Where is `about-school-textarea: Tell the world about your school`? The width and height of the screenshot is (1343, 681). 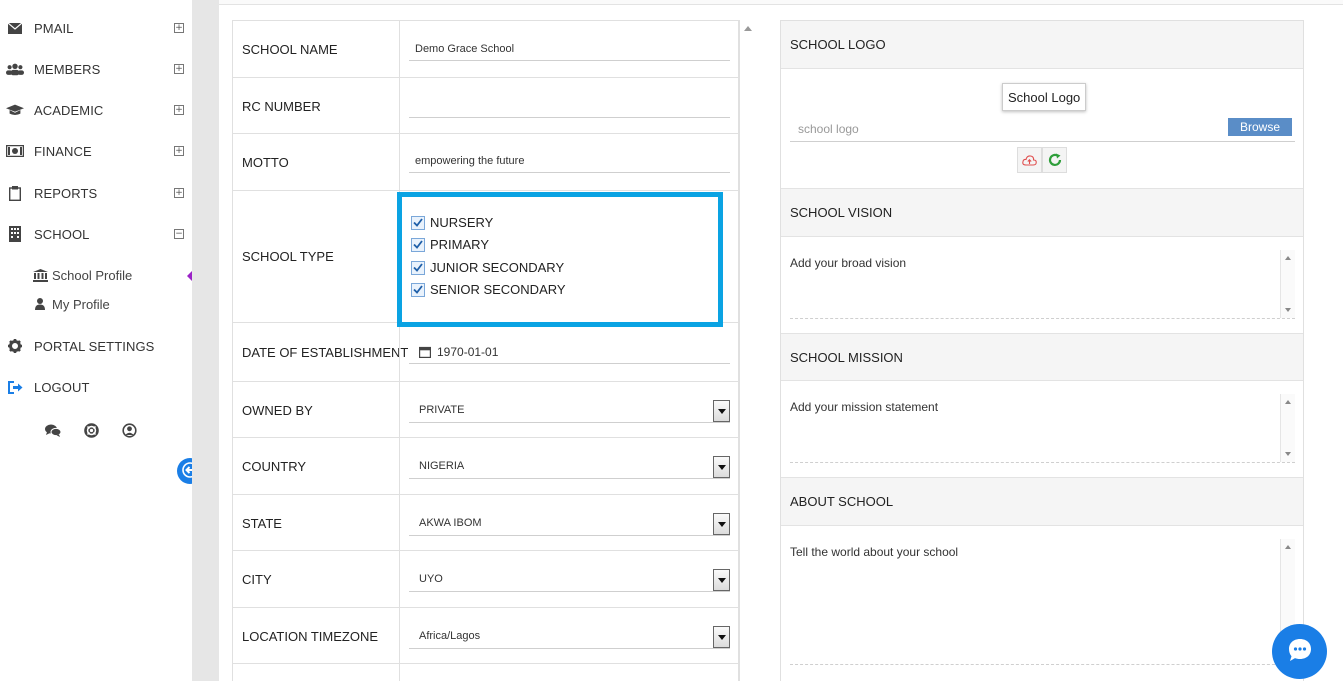 about-school-textarea: Tell the world about your school is located at coordinates (1042, 602).